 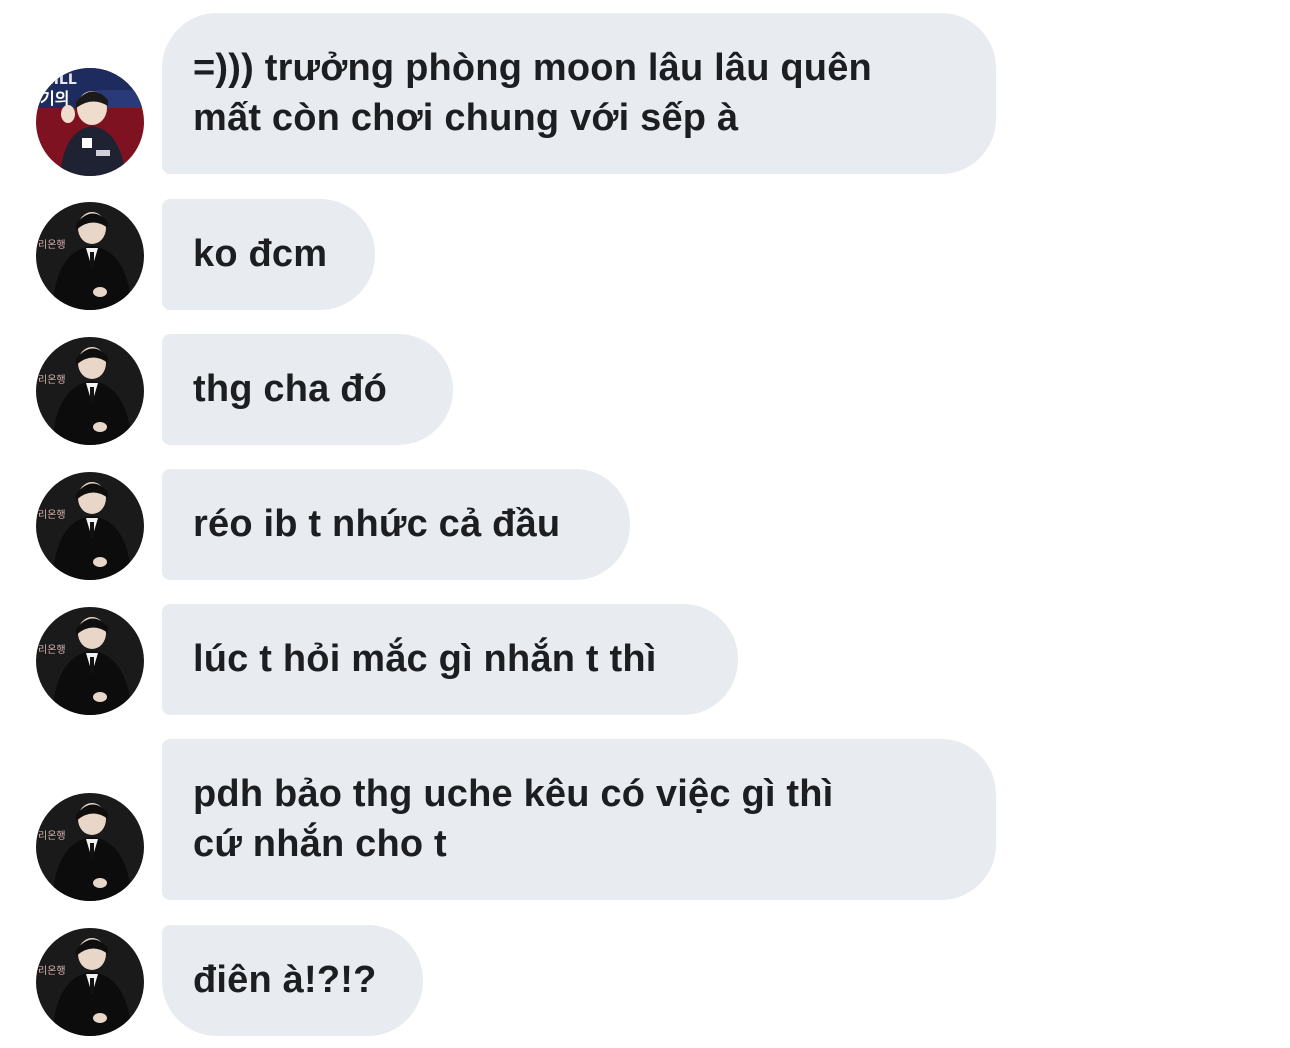 What do you see at coordinates (532, 68) in the screenshot?
I see `message-text-line: =))) trưởng phòng moon lâu lâu quên` at bounding box center [532, 68].